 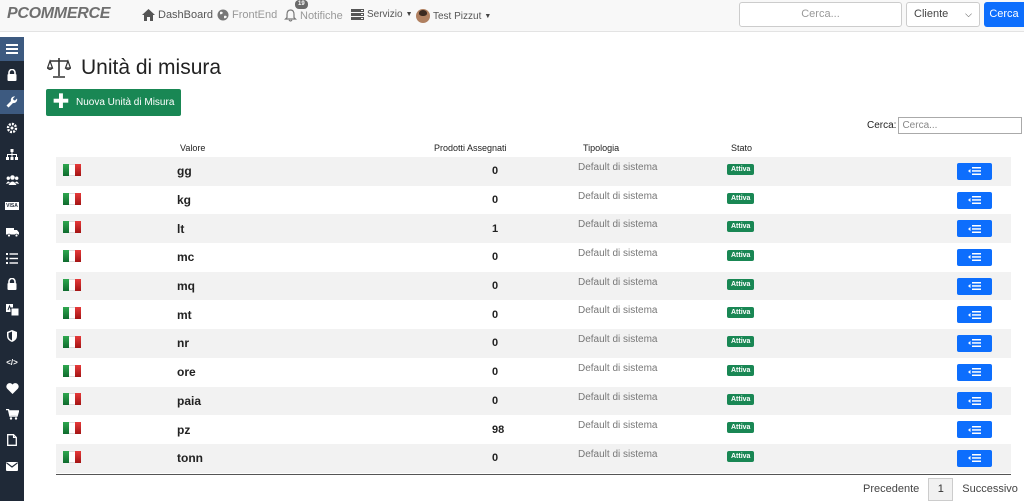 What do you see at coordinates (290, 15) in the screenshot?
I see `bell-icon` at bounding box center [290, 15].